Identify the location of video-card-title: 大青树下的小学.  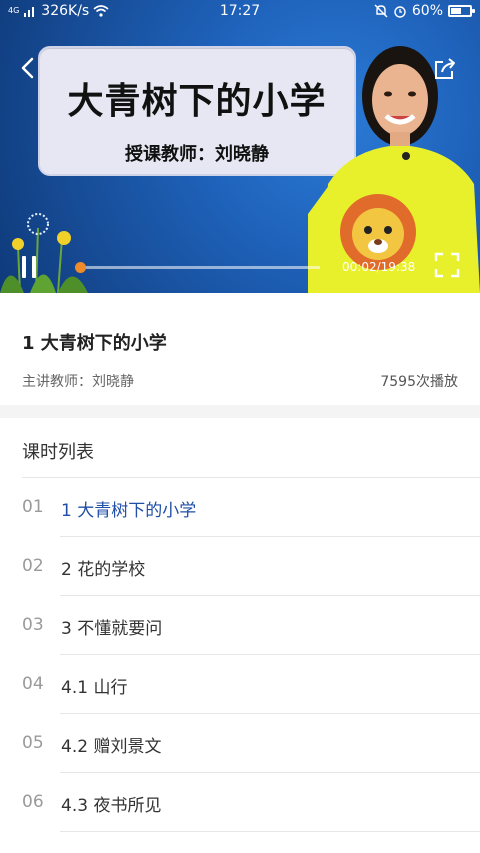
(197, 101).